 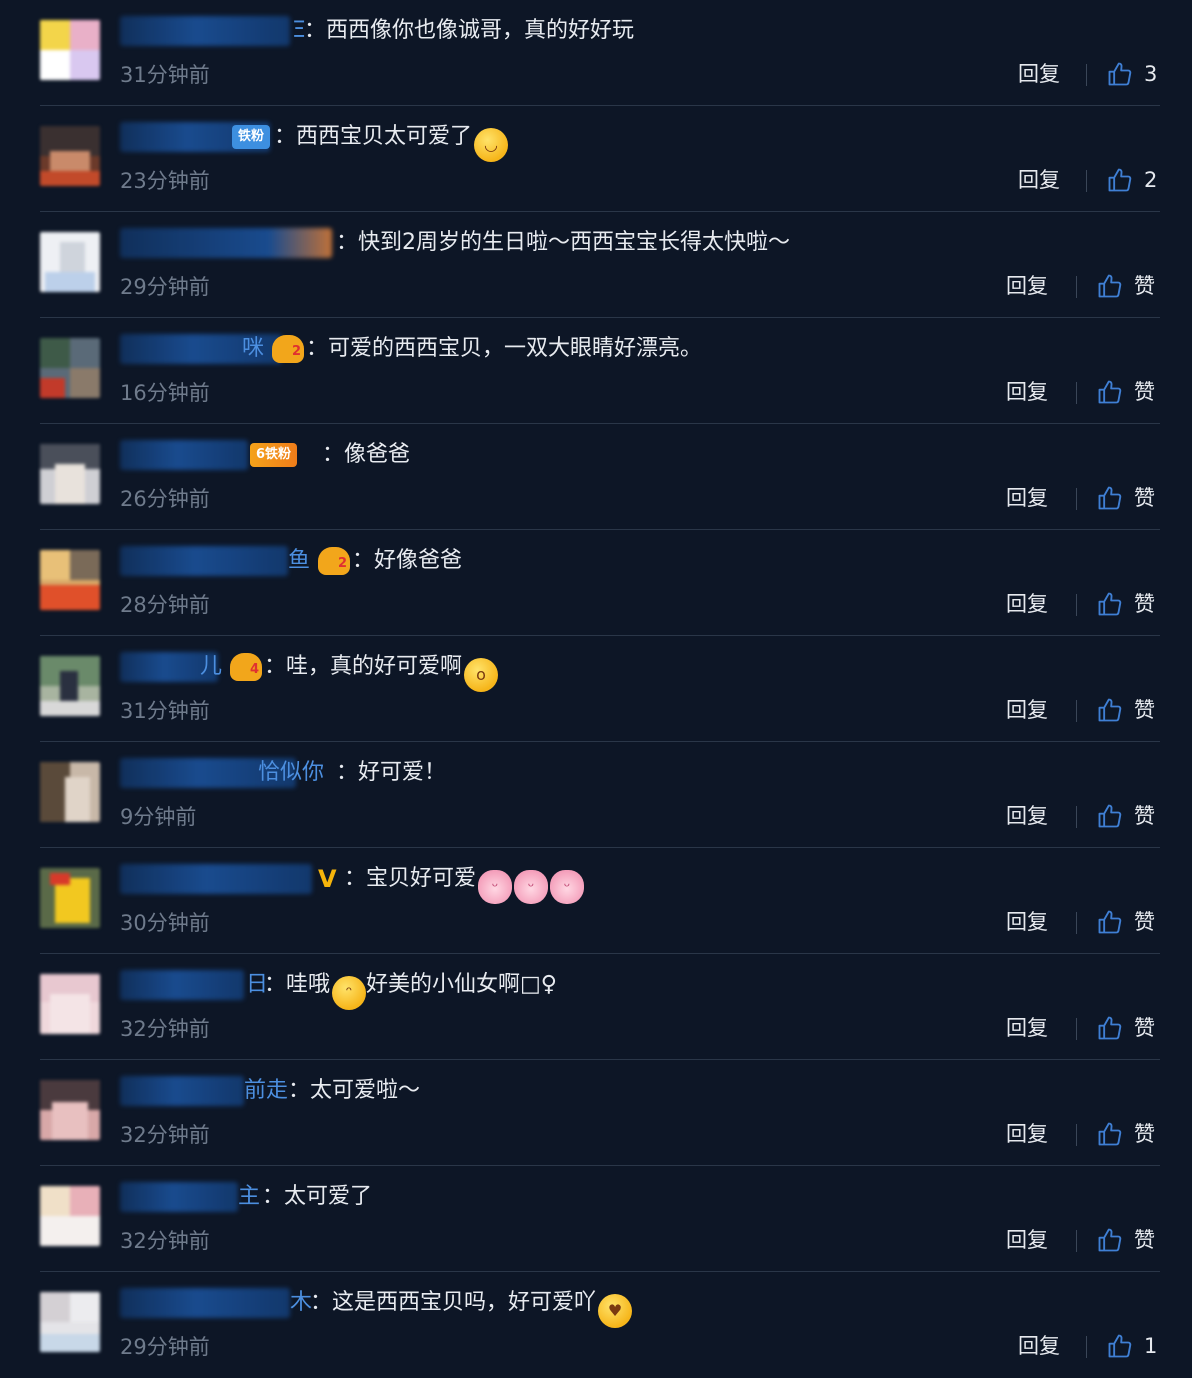 I want to click on emoji-pink-rabbit-icon: ᵕ, so click(x=567, y=887).